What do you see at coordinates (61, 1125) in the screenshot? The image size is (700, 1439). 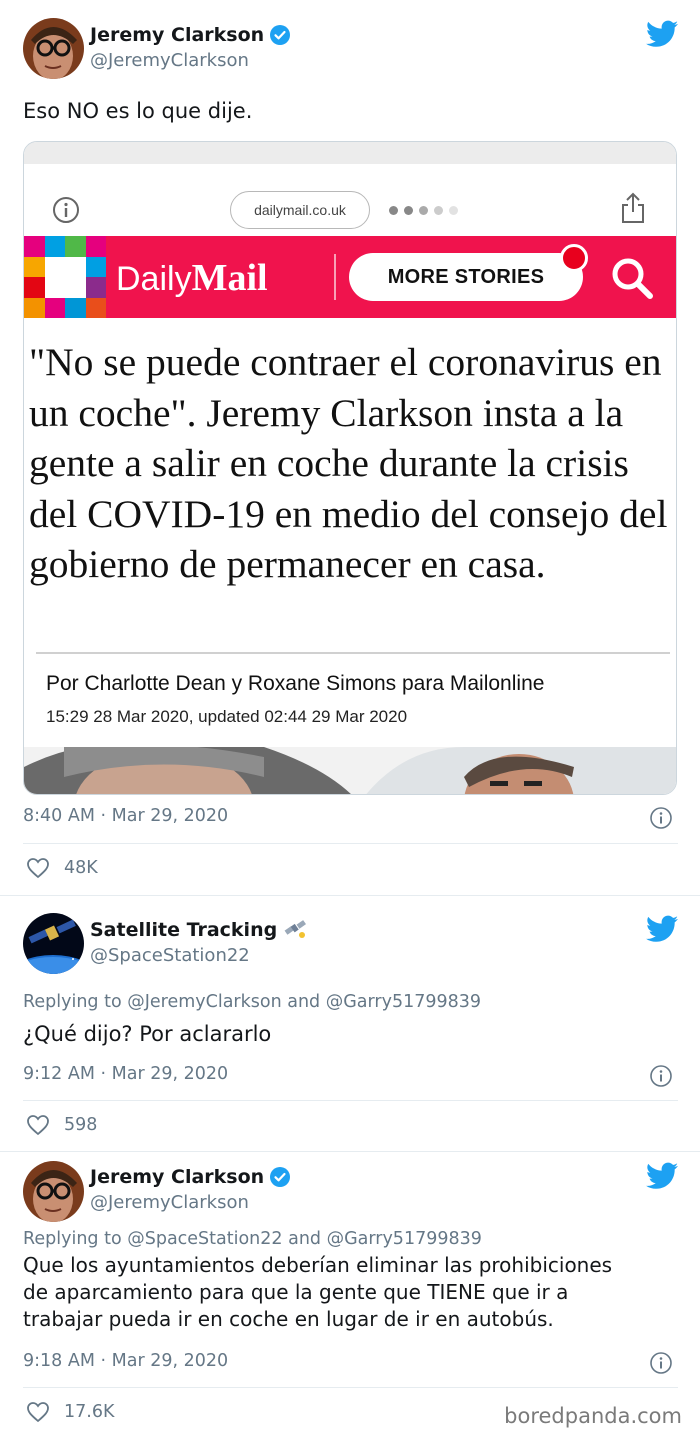 I see `like-row: 598` at bounding box center [61, 1125].